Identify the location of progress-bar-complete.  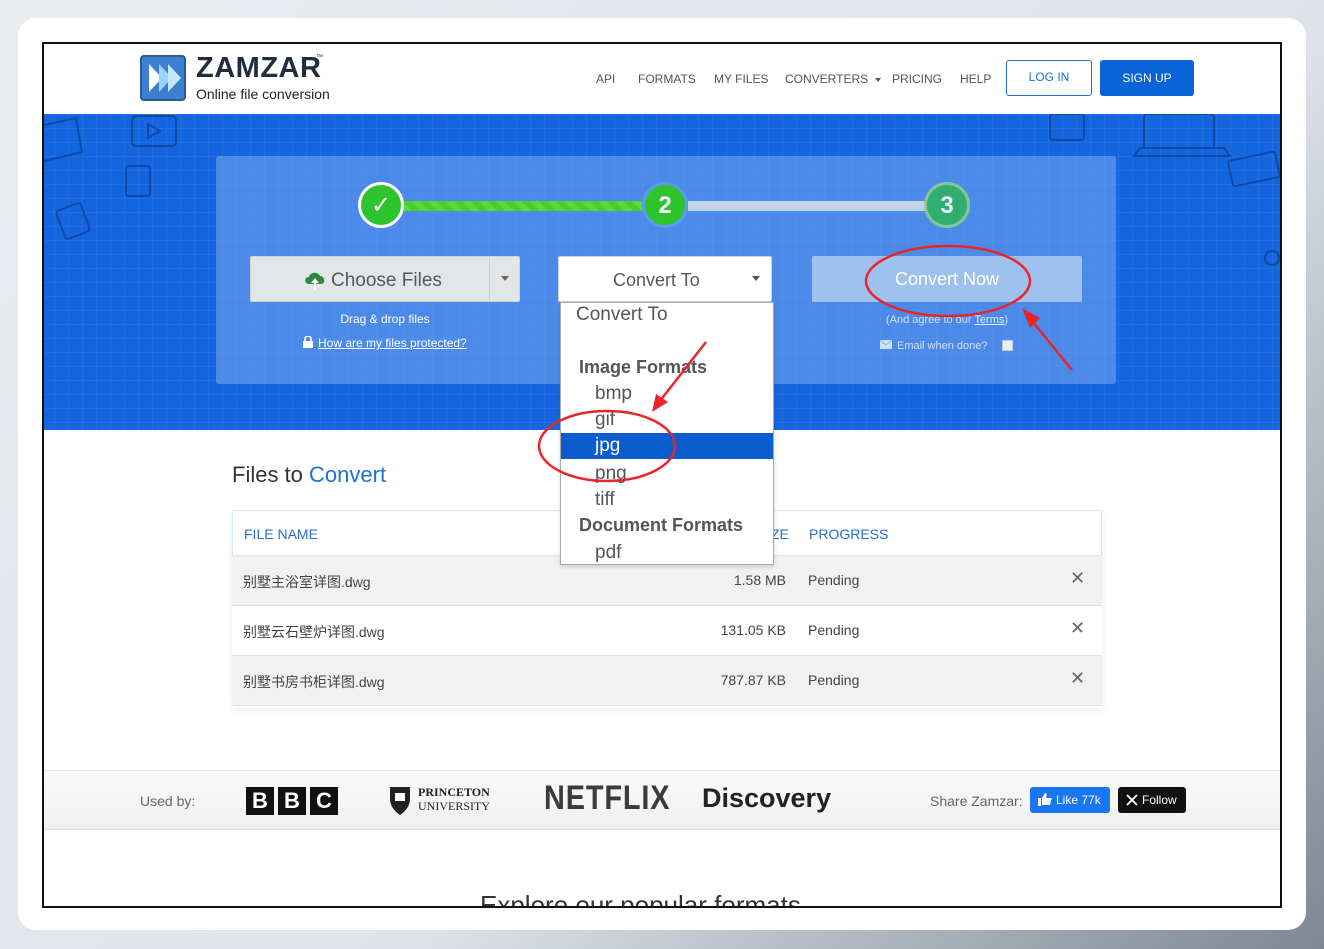
(524, 206).